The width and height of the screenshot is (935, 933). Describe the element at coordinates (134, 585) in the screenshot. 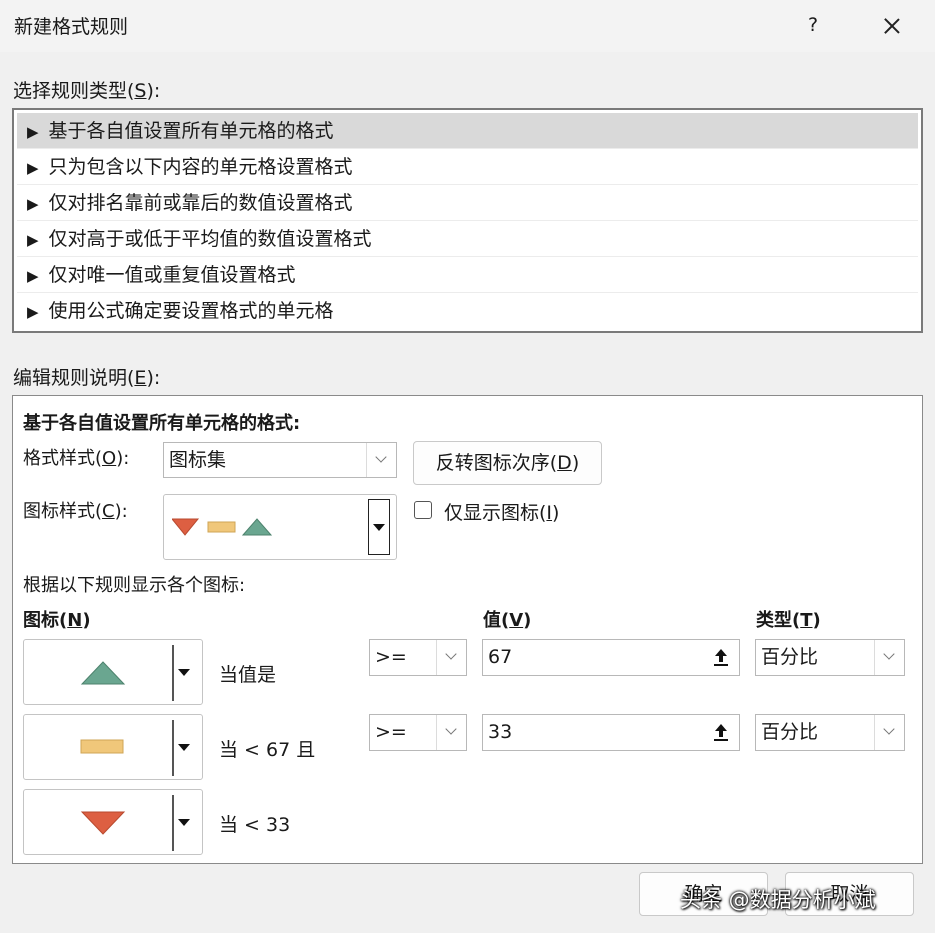

I see `rules-caption: 根据以下规则显示各个图标:` at that location.